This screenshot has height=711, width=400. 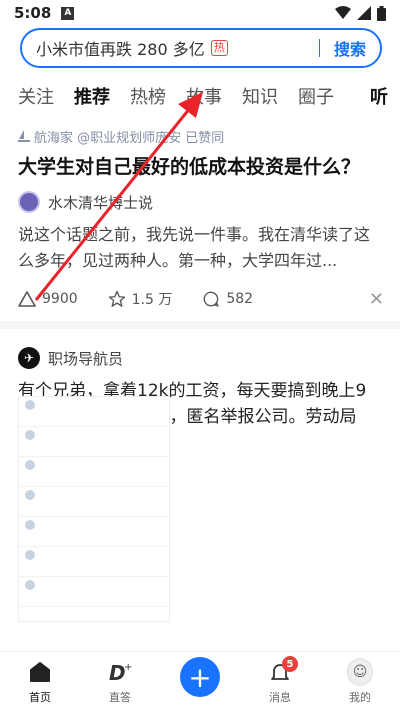 I want to click on avatar, so click(x=29, y=202).